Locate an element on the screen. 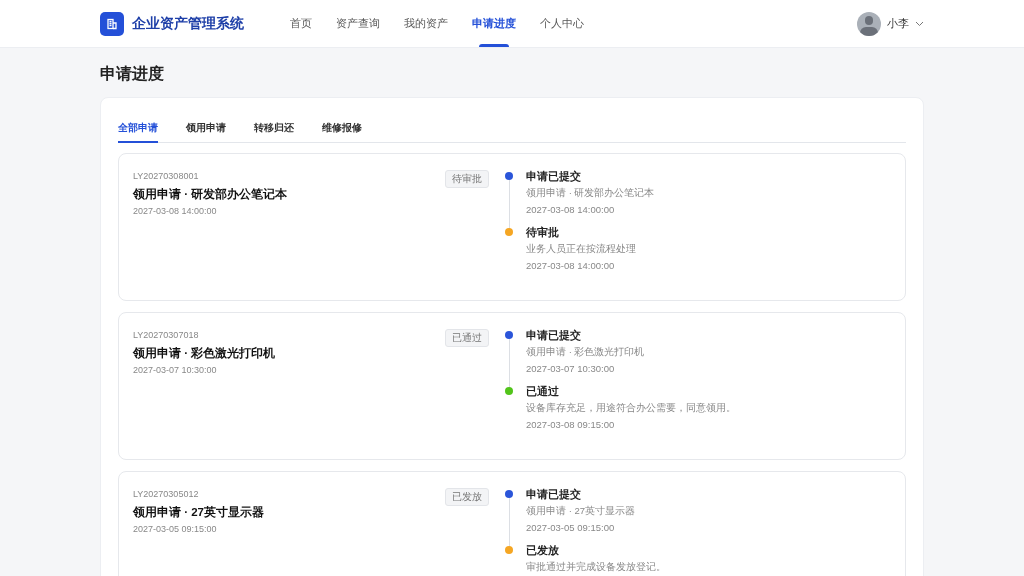 The height and width of the screenshot is (576, 1024). status-tag: 已发放 is located at coordinates (467, 497).